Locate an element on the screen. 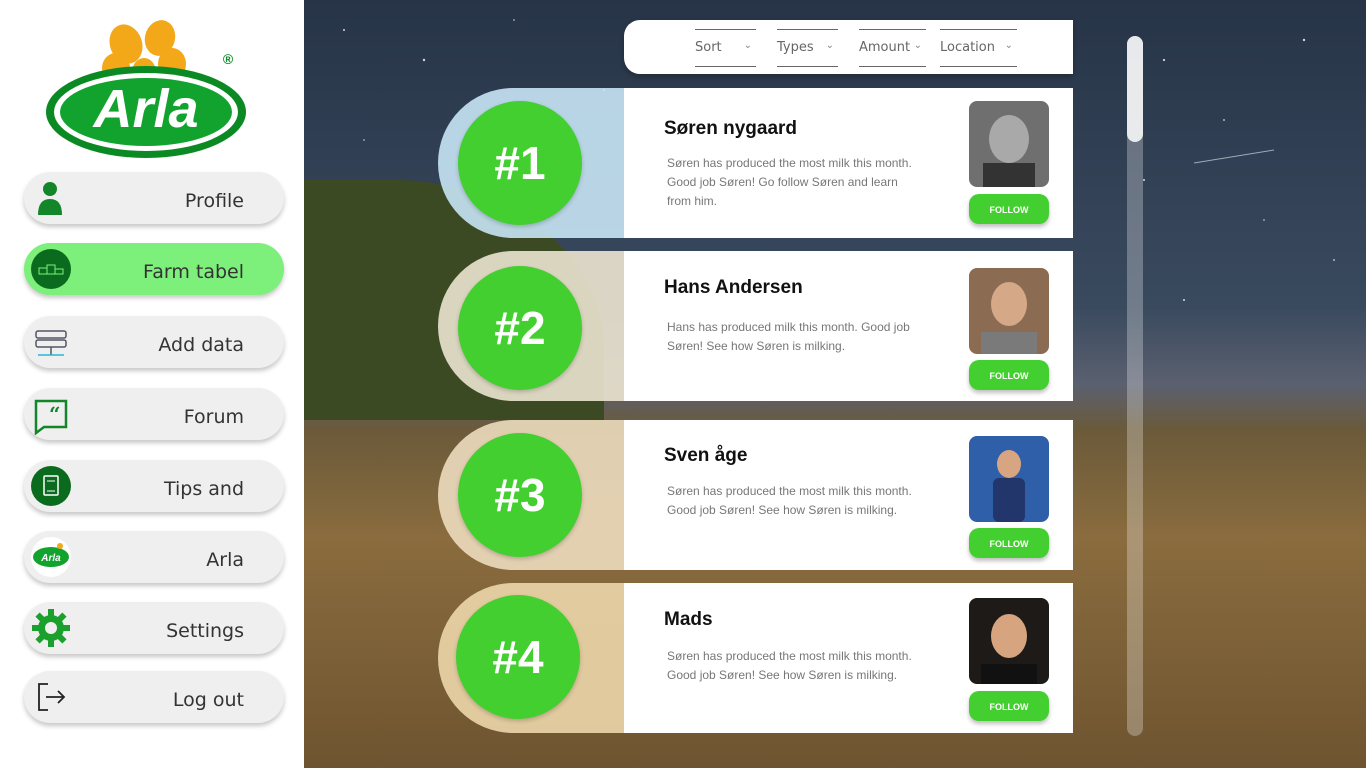 The height and width of the screenshot is (768, 1366). rank-number: #1 is located at coordinates (520, 163).